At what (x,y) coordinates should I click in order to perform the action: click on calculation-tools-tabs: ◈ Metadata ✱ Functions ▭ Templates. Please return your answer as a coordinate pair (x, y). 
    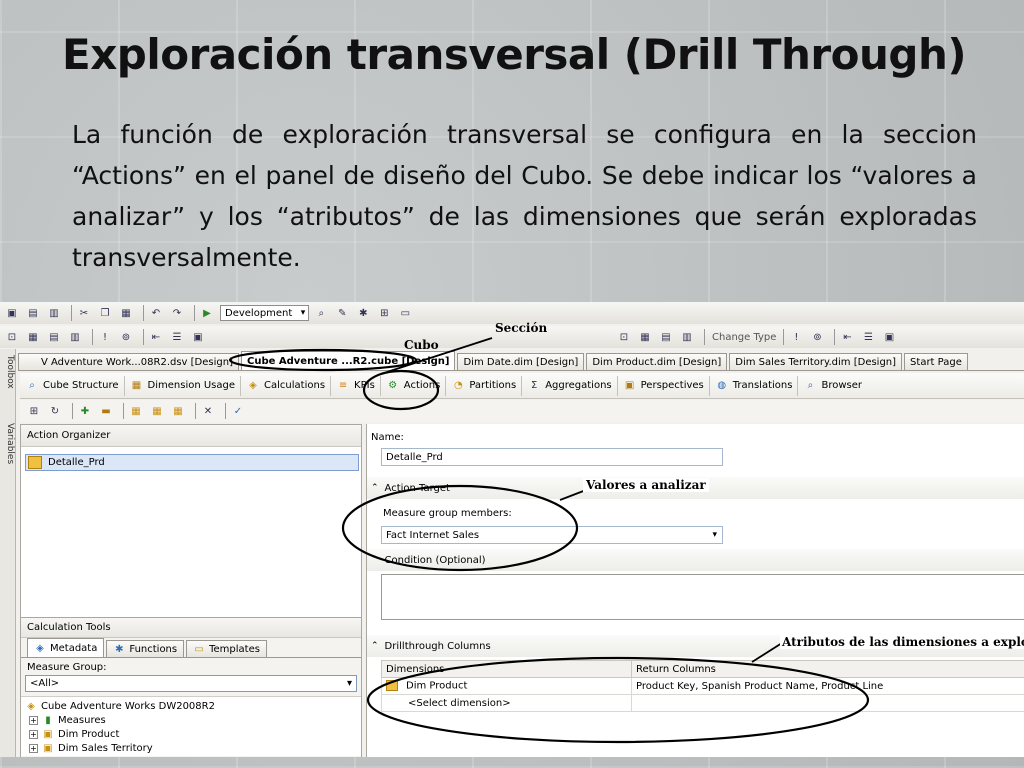
    Looking at the image, I should click on (191, 648).